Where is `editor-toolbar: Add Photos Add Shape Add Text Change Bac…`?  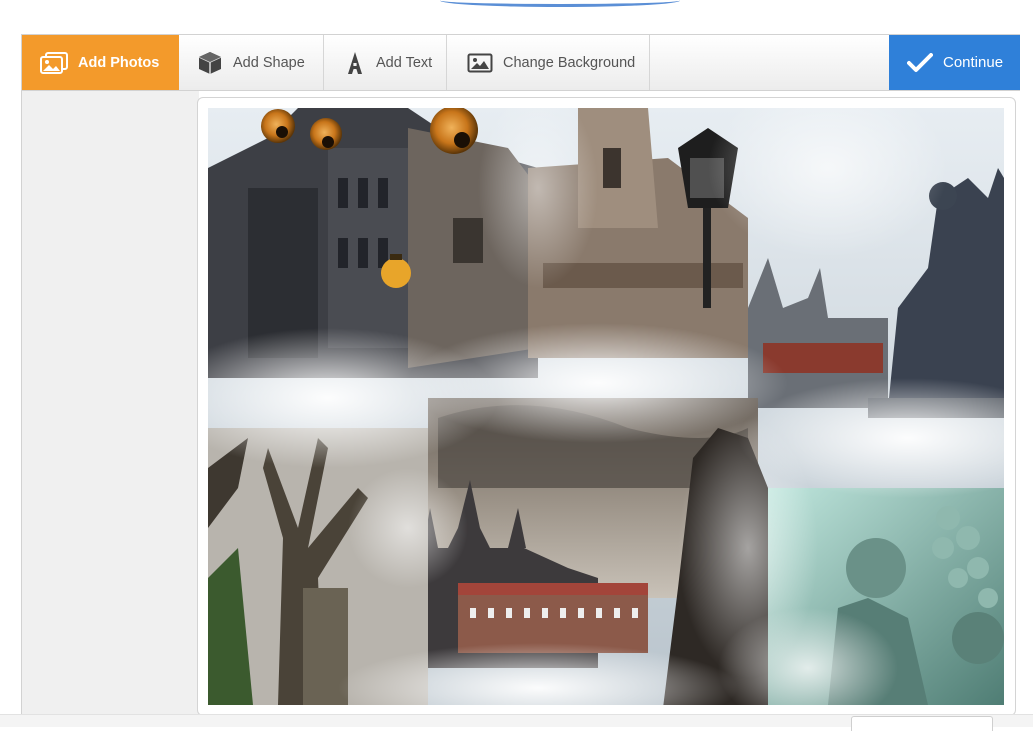
editor-toolbar: Add Photos Add Shape Add Text Change Bac… is located at coordinates (520, 62).